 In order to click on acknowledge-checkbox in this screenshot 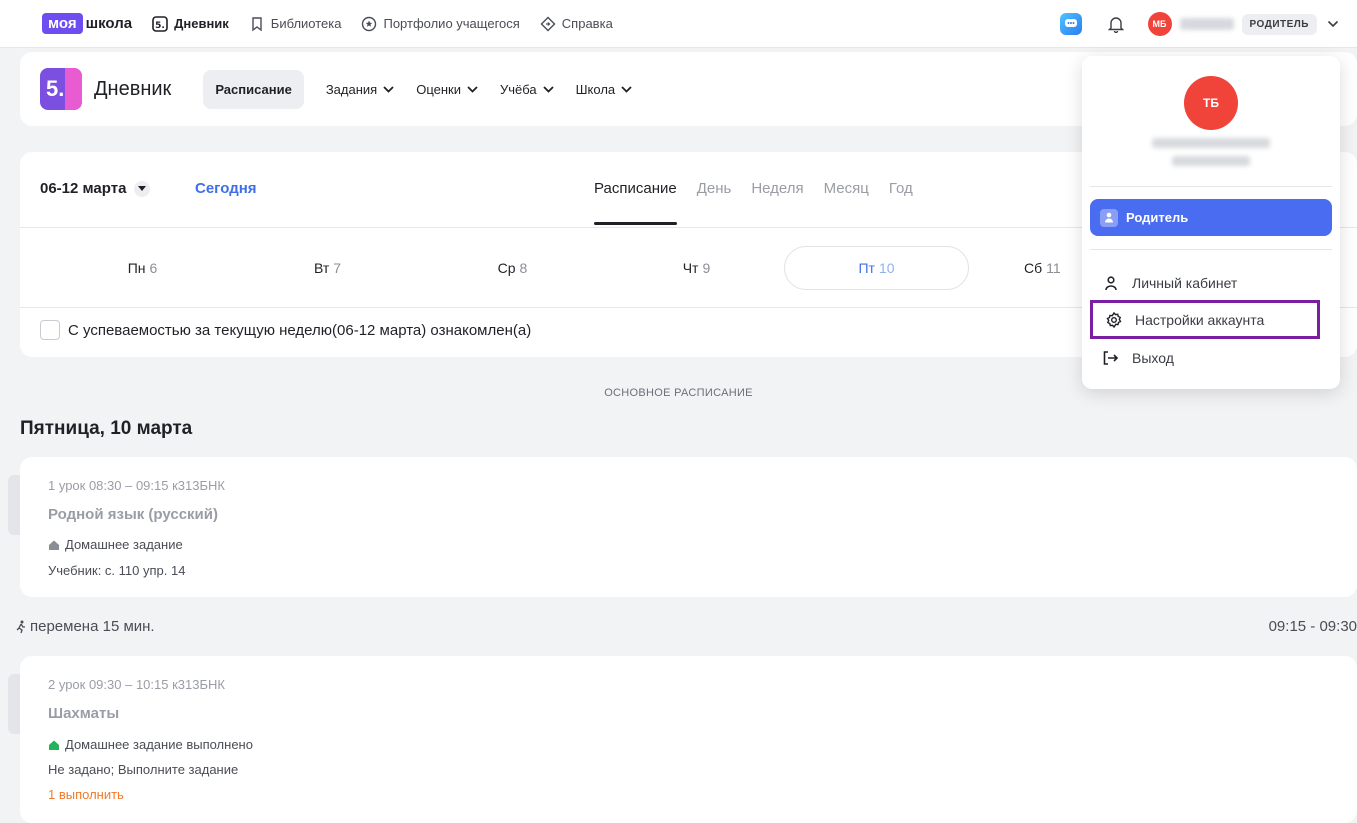, I will do `click(50, 330)`.